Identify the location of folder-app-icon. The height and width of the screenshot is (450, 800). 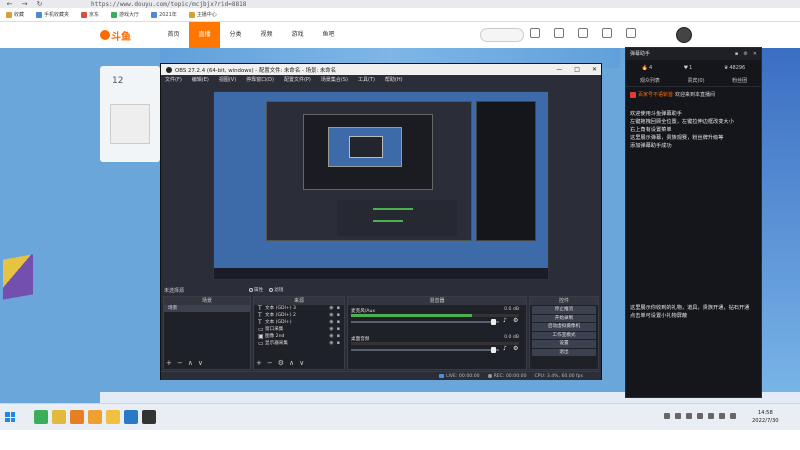
(59, 417).